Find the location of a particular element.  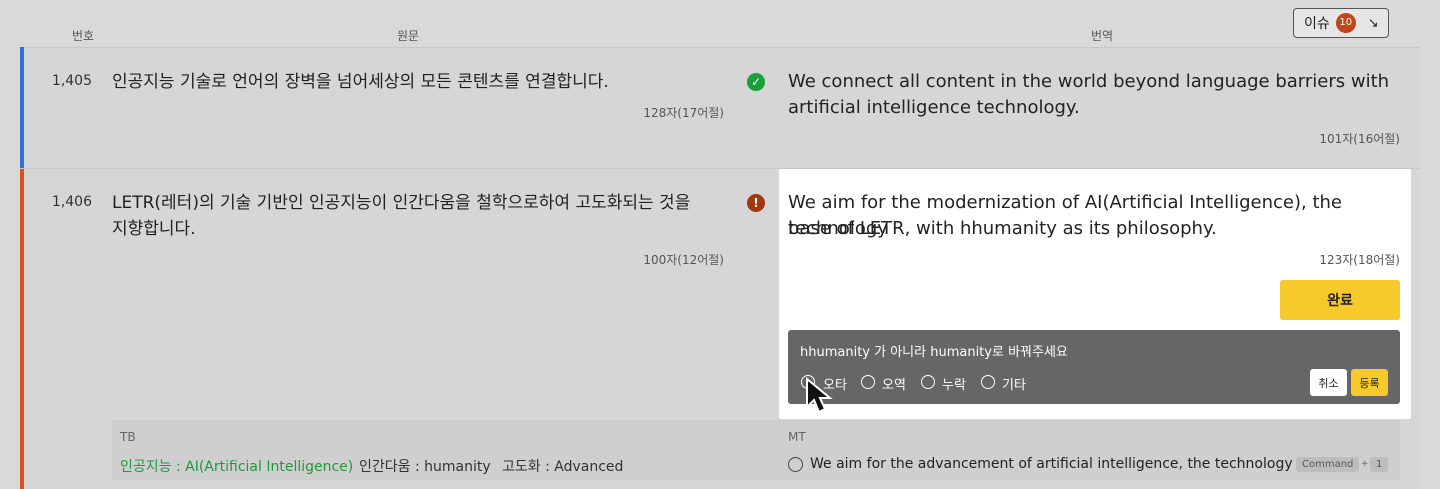

mouse-cursor-icon is located at coordinates (819, 395).